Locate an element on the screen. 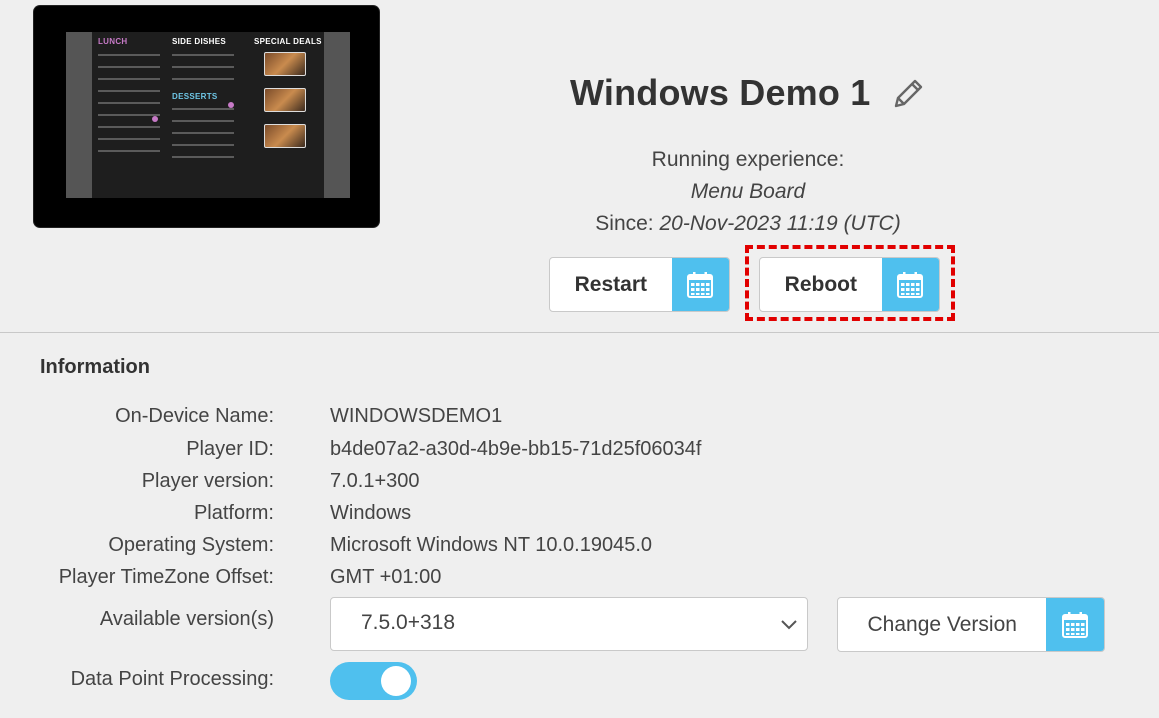  info-value: 7.0.1+300 is located at coordinates (375, 481).